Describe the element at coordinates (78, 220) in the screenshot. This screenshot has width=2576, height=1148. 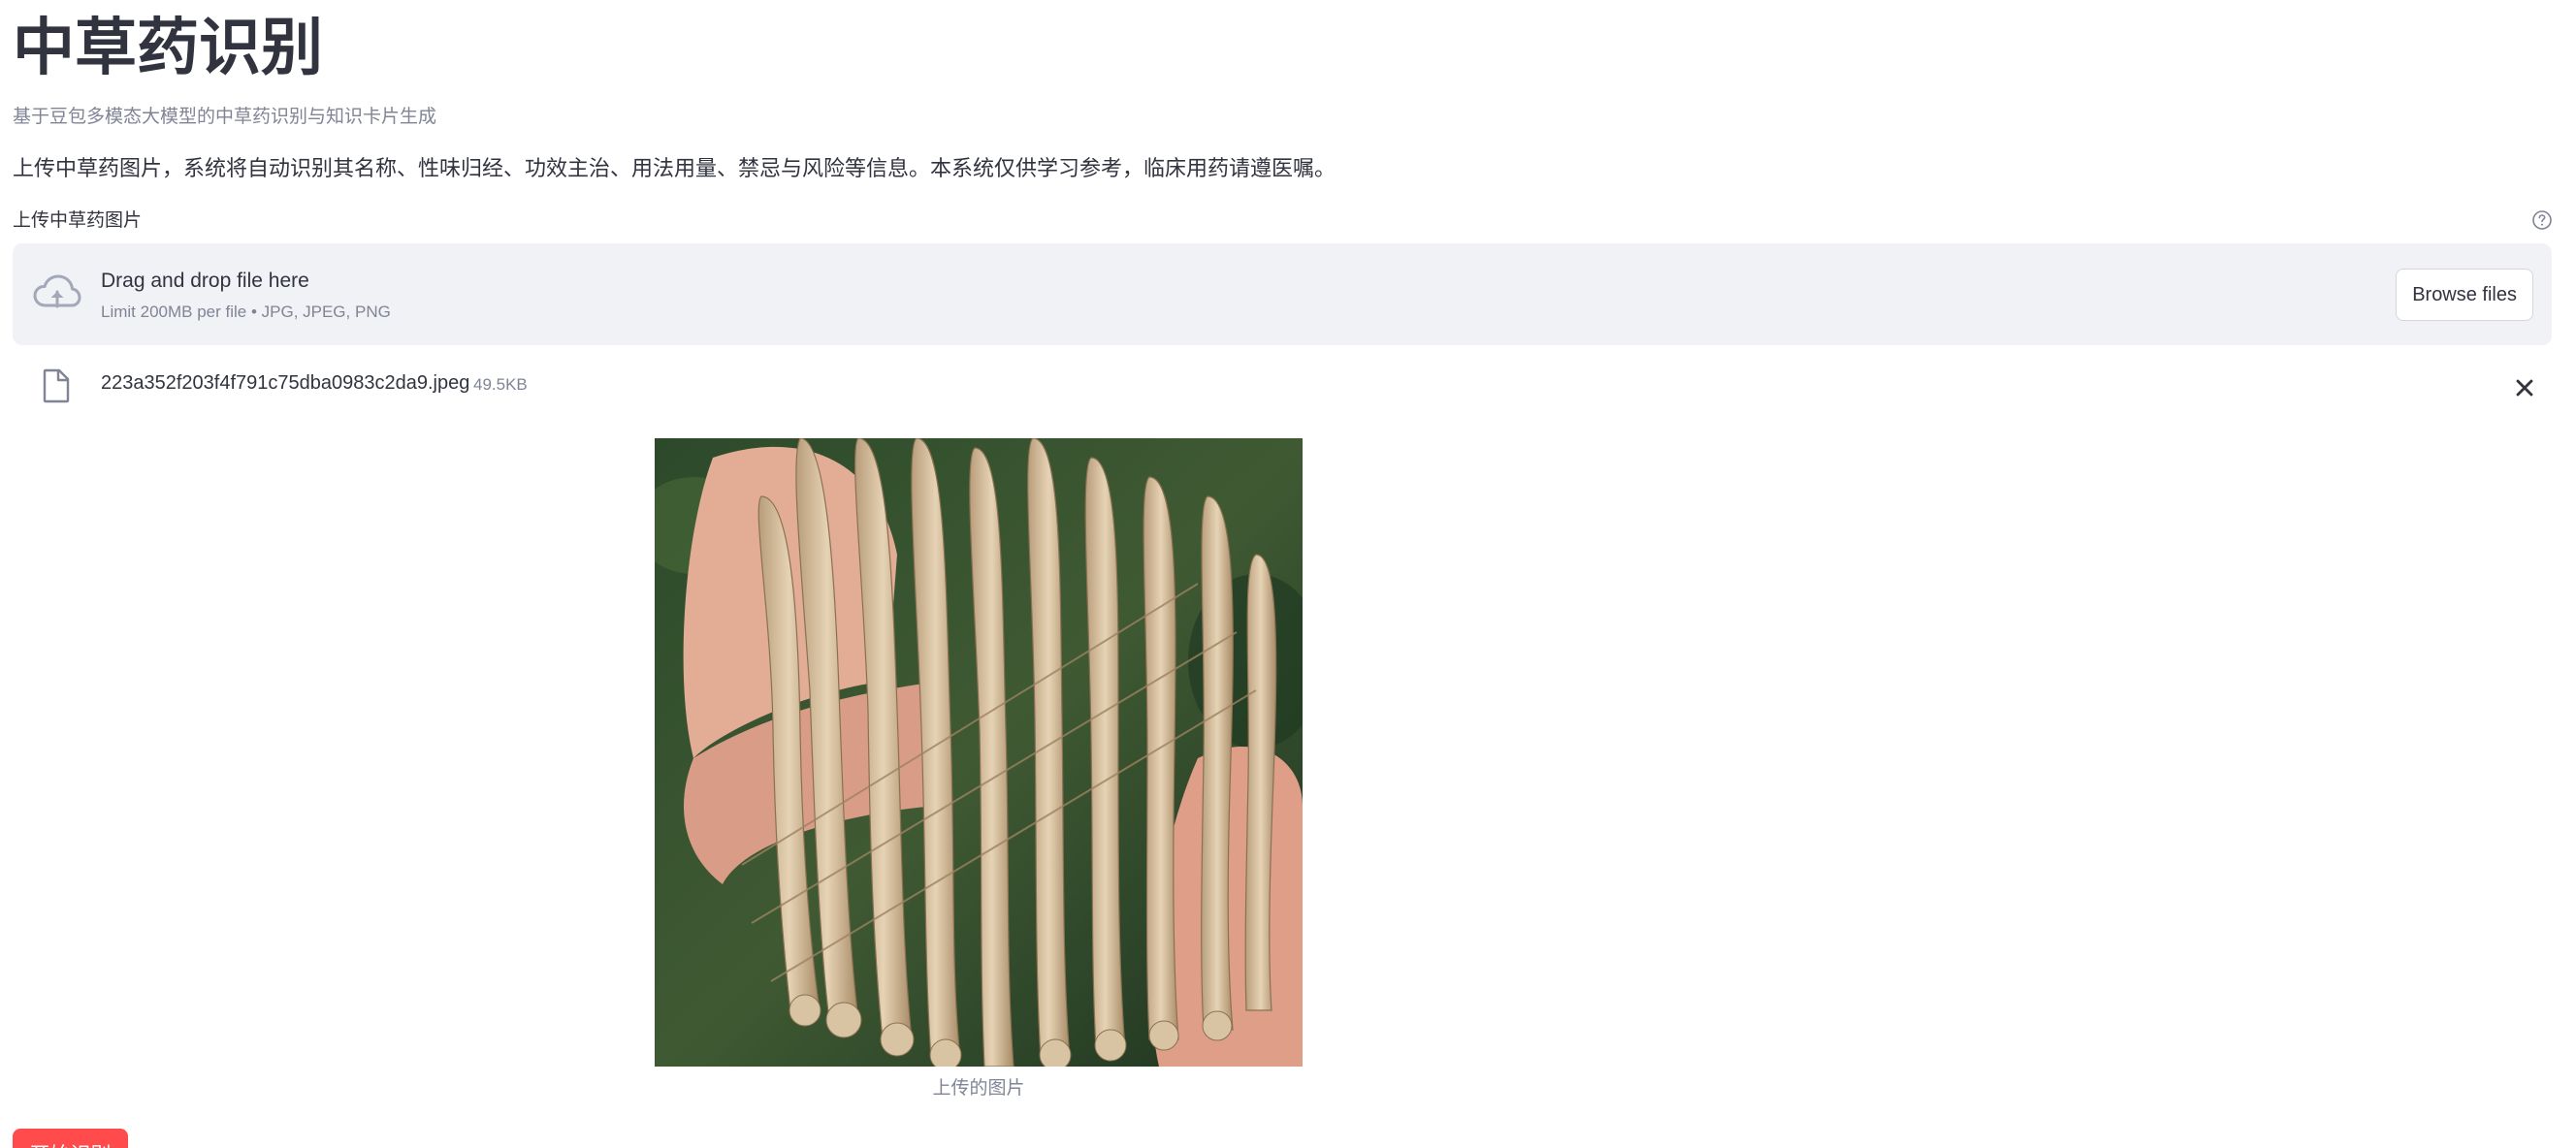
I see `uploader-label: 上传中草药图片` at that location.